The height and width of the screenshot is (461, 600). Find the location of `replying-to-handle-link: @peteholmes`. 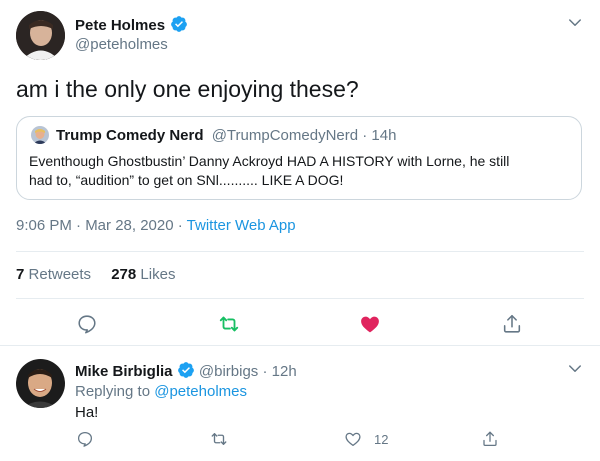

replying-to-handle-link: @peteholmes is located at coordinates (200, 391).